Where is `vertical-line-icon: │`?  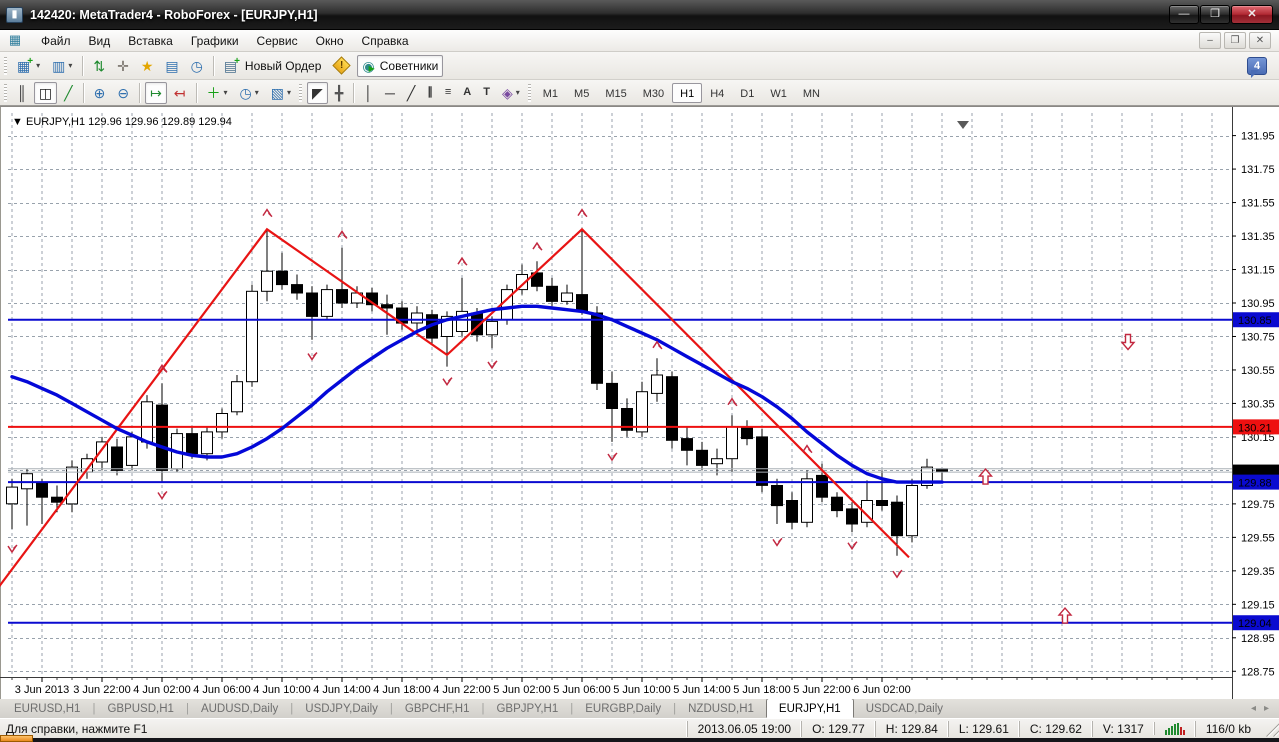
vertical-line-icon: │ is located at coordinates (368, 92).